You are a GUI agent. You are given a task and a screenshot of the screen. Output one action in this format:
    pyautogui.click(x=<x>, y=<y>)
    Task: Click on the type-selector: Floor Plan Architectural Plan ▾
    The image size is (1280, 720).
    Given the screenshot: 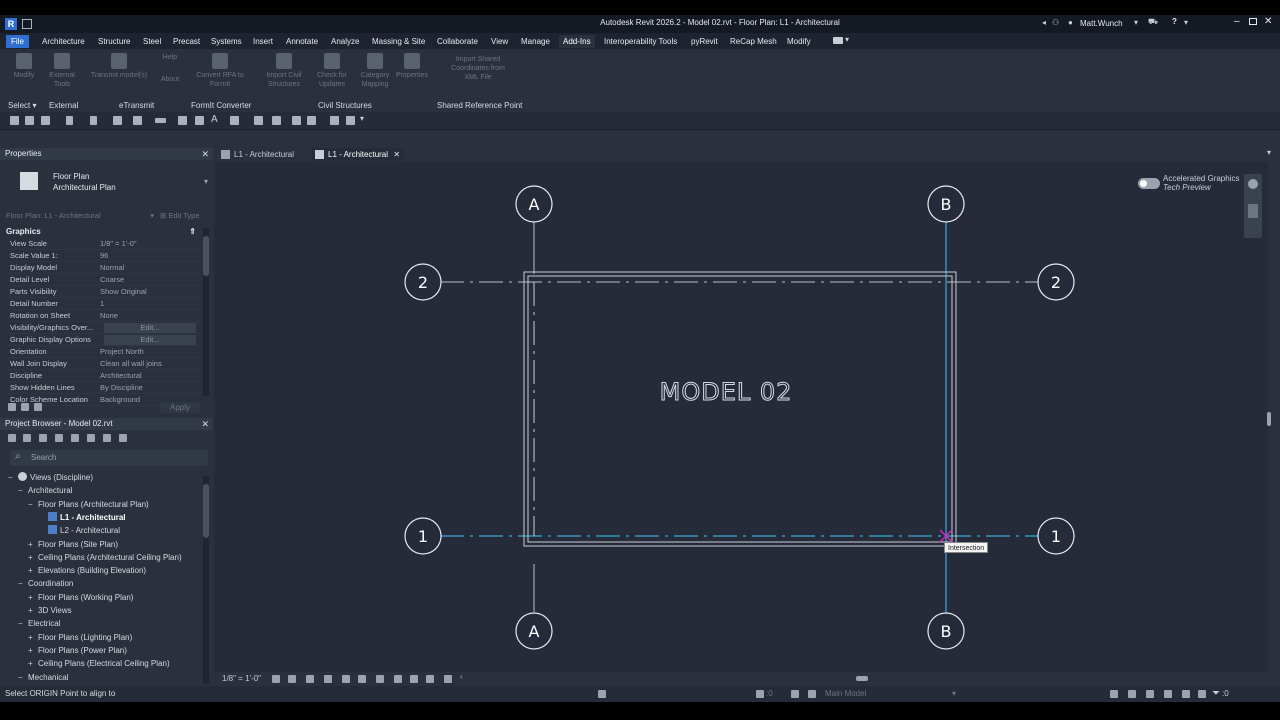 What is the action you would take?
    pyautogui.click(x=109, y=182)
    